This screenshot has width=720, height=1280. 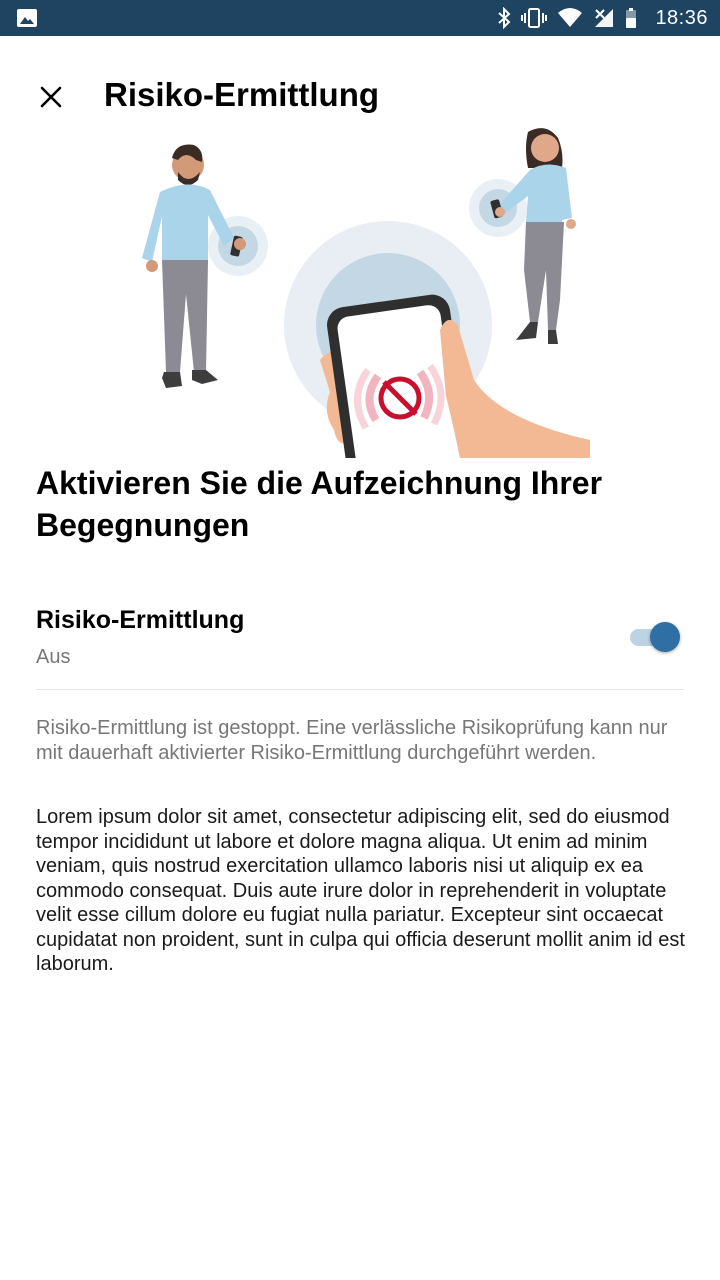 I want to click on toggle-status: Aus, so click(x=53, y=657).